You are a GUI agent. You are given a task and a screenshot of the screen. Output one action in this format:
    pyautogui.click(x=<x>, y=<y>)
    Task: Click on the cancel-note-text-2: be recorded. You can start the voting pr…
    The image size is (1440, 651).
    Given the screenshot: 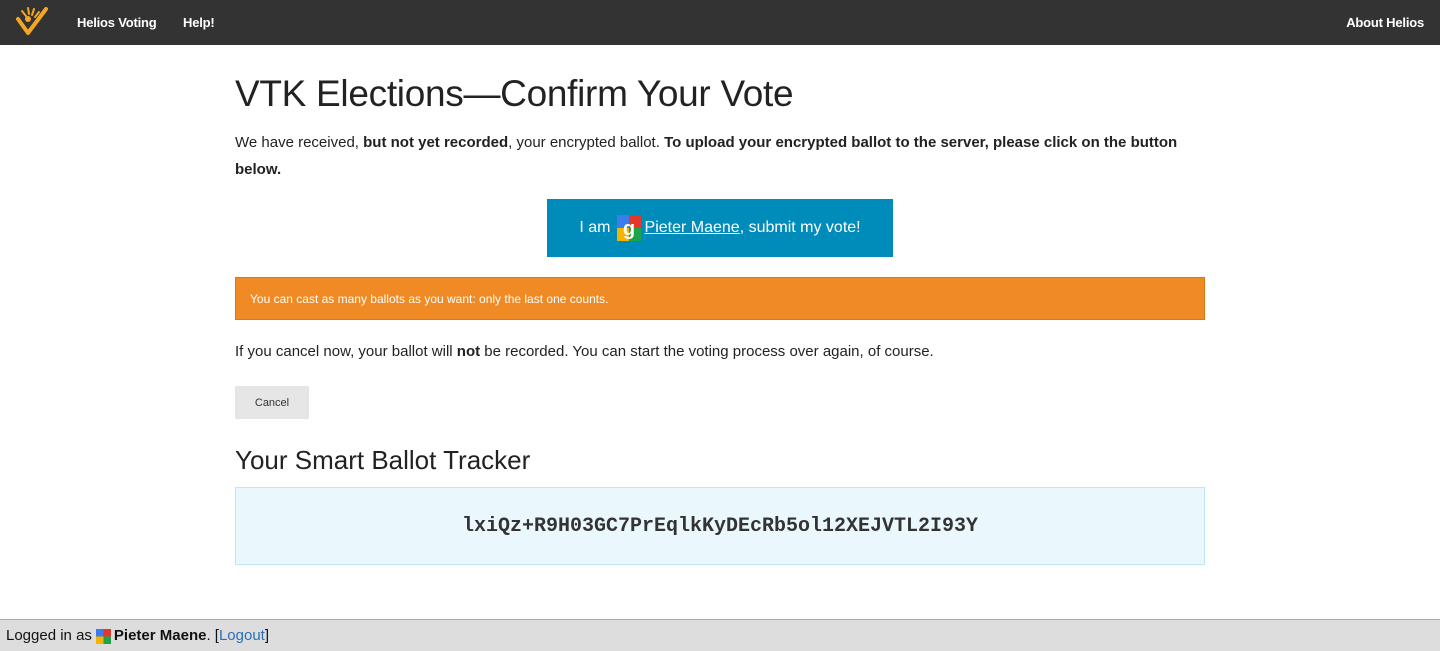 What is the action you would take?
    pyautogui.click(x=707, y=351)
    